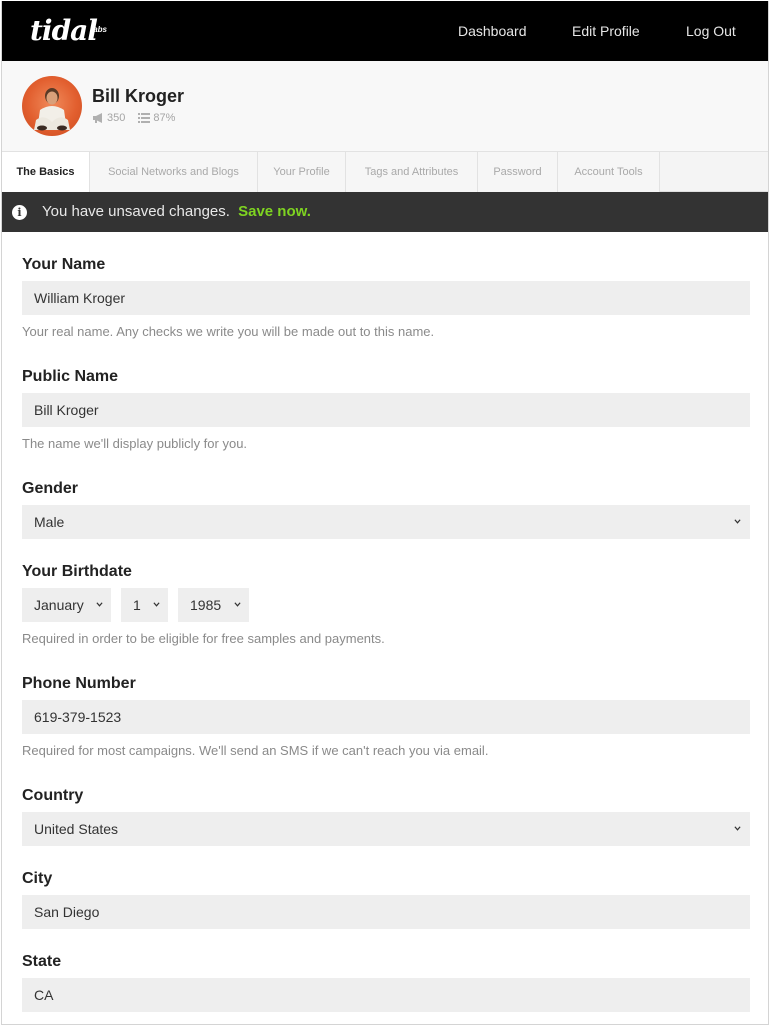 The image size is (770, 1027). I want to click on public-name-label: Public Name, so click(70, 376).